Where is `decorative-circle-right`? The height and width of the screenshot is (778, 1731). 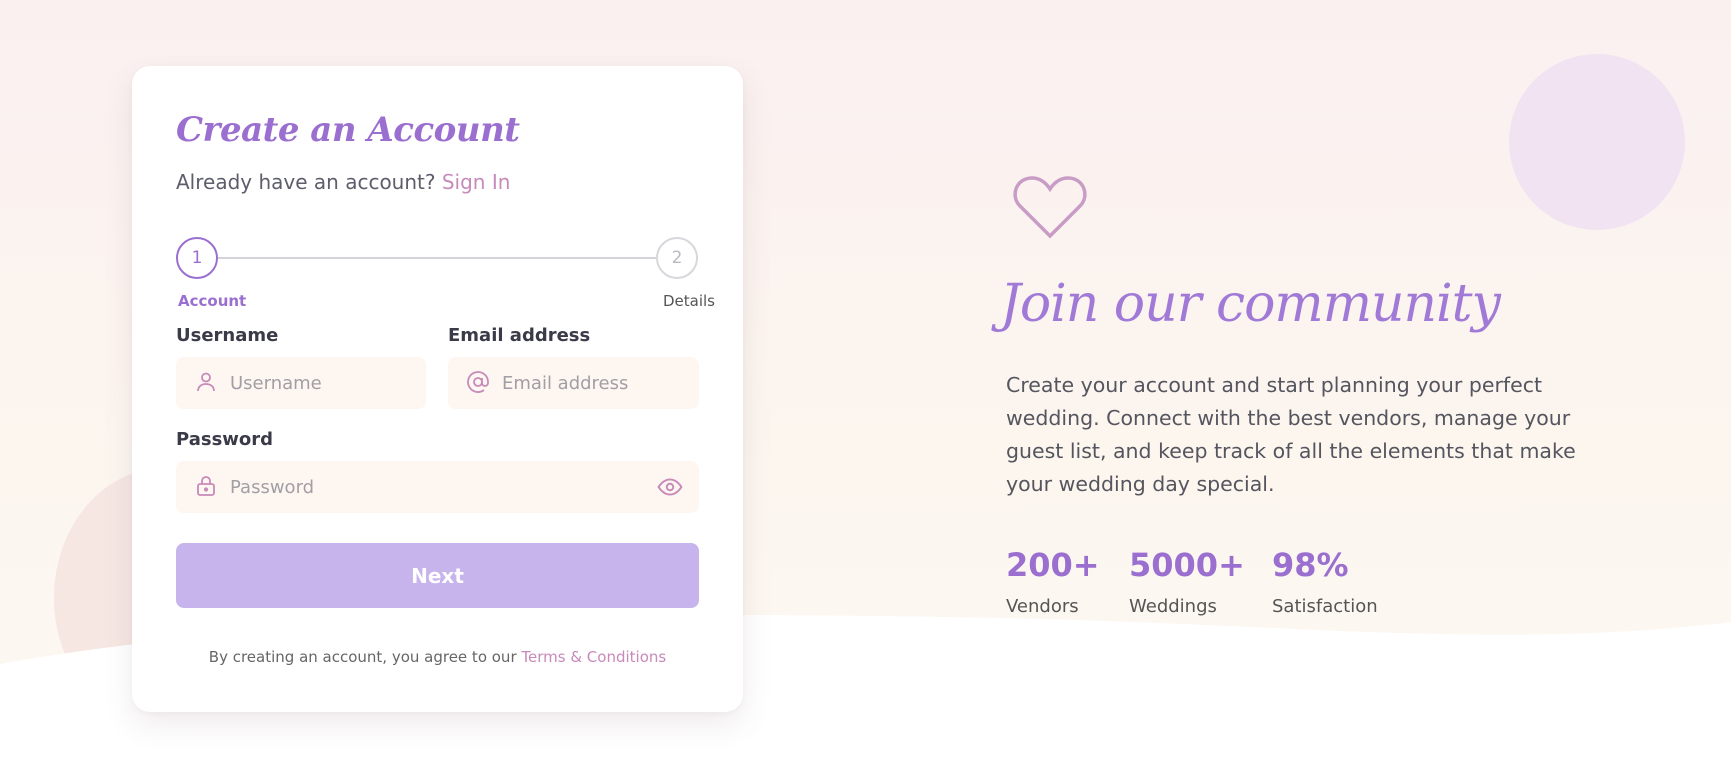
decorative-circle-right is located at coordinates (1597, 142).